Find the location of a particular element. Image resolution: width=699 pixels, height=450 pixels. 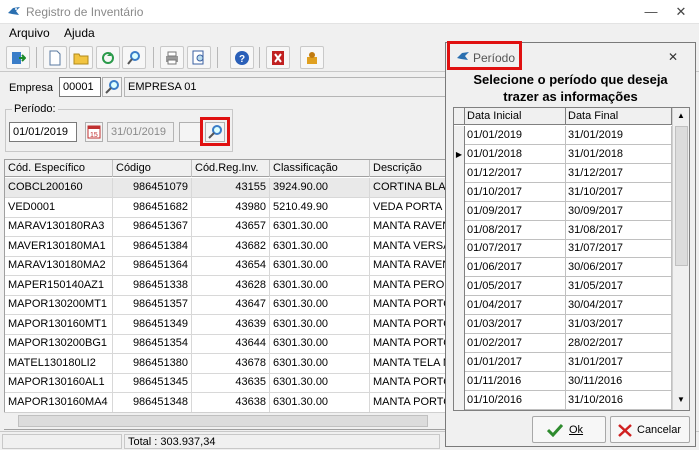

window-title: Registro de Inventário is located at coordinates (85, 12).